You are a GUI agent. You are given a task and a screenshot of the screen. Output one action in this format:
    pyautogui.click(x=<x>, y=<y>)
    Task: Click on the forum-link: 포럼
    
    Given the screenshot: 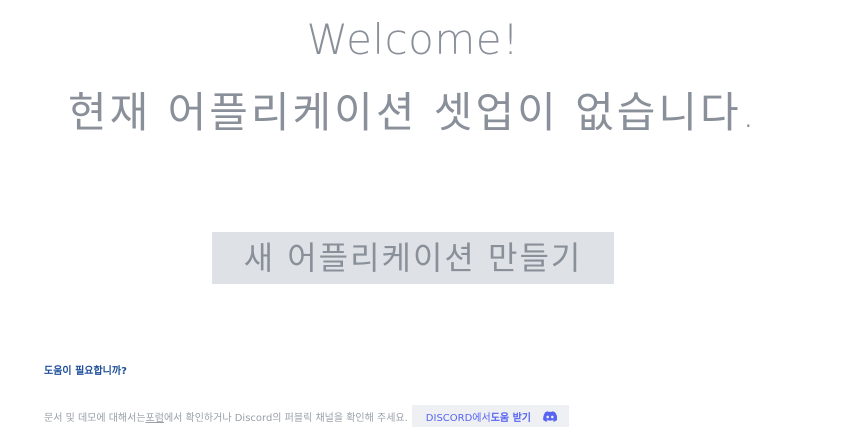 What is the action you would take?
    pyautogui.click(x=155, y=416)
    